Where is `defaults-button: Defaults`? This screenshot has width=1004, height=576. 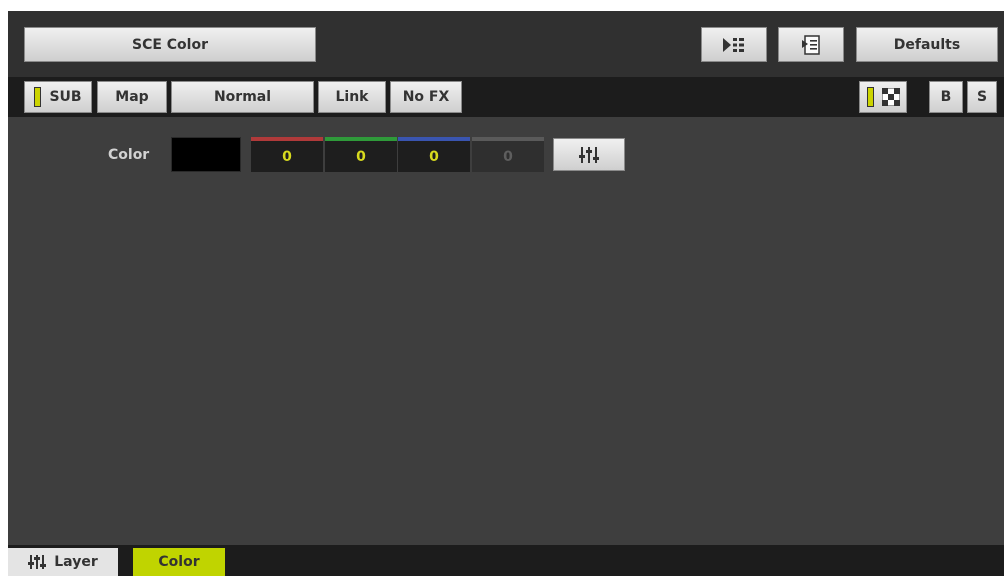 defaults-button: Defaults is located at coordinates (927, 44).